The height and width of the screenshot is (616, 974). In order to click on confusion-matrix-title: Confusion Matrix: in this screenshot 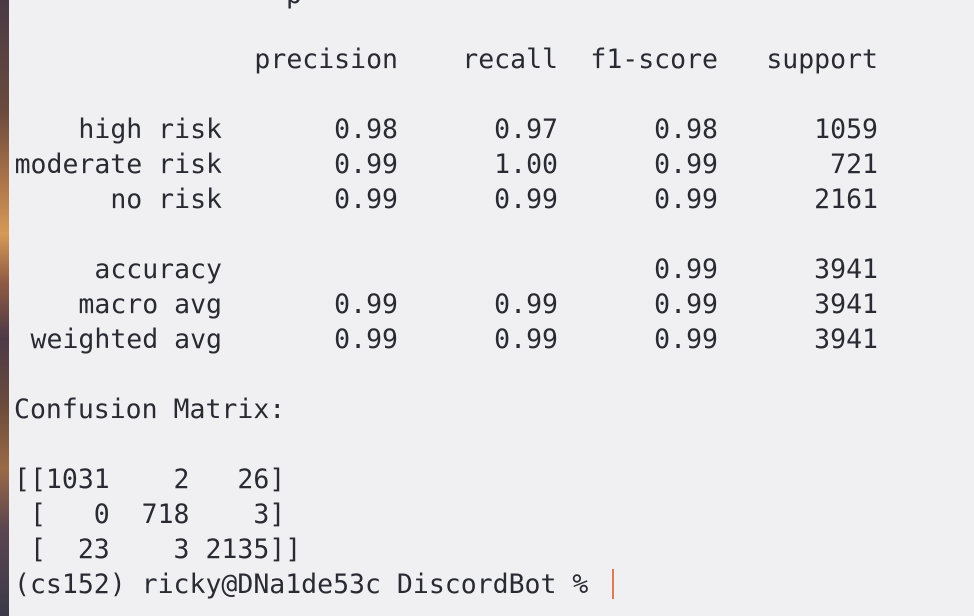, I will do `click(150, 409)`.